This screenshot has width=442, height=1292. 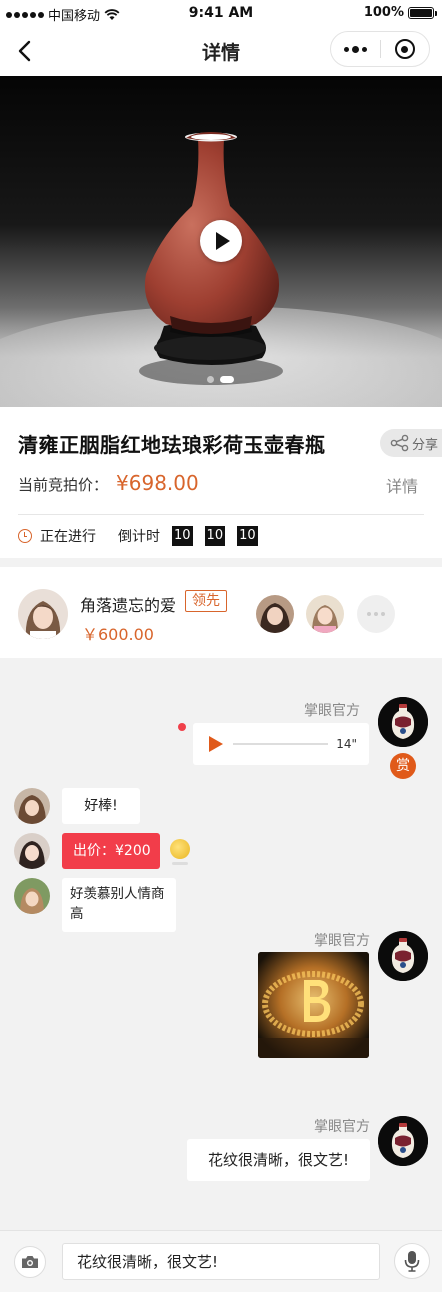 I want to click on leading-bidder-card: 角落遗忘的爱 领先 ￥600.00, so click(x=221, y=612).